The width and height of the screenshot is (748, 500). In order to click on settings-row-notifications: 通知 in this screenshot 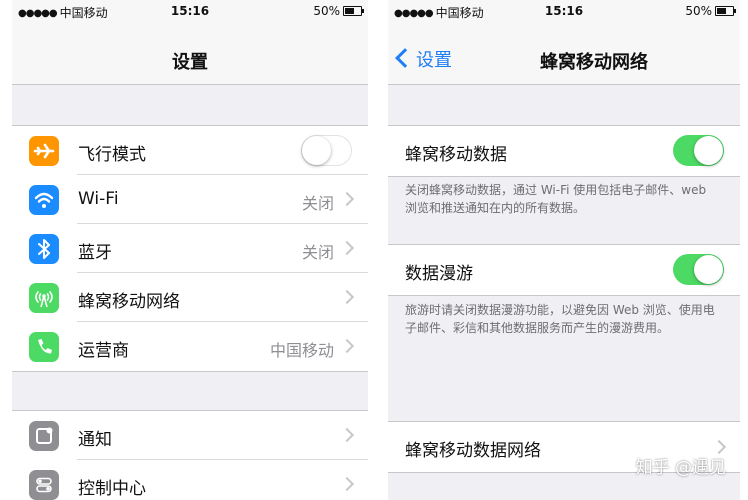, I will do `click(190, 435)`.